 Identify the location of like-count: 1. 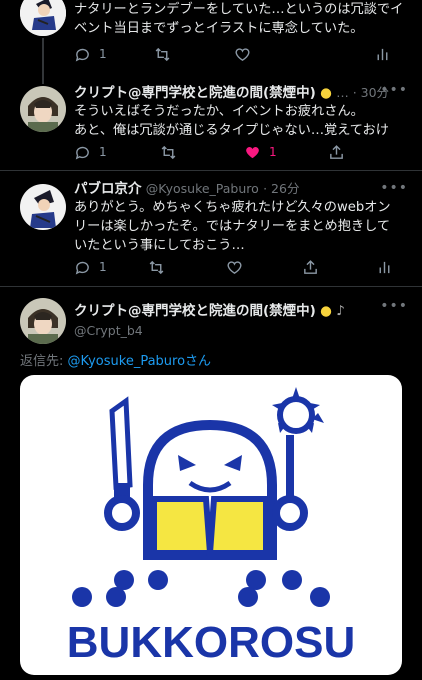
(273, 152).